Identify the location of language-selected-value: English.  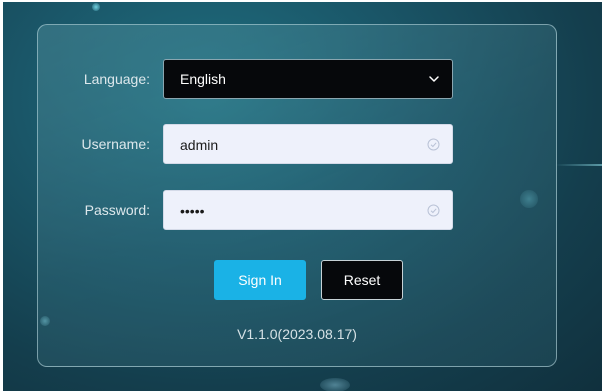
(203, 79).